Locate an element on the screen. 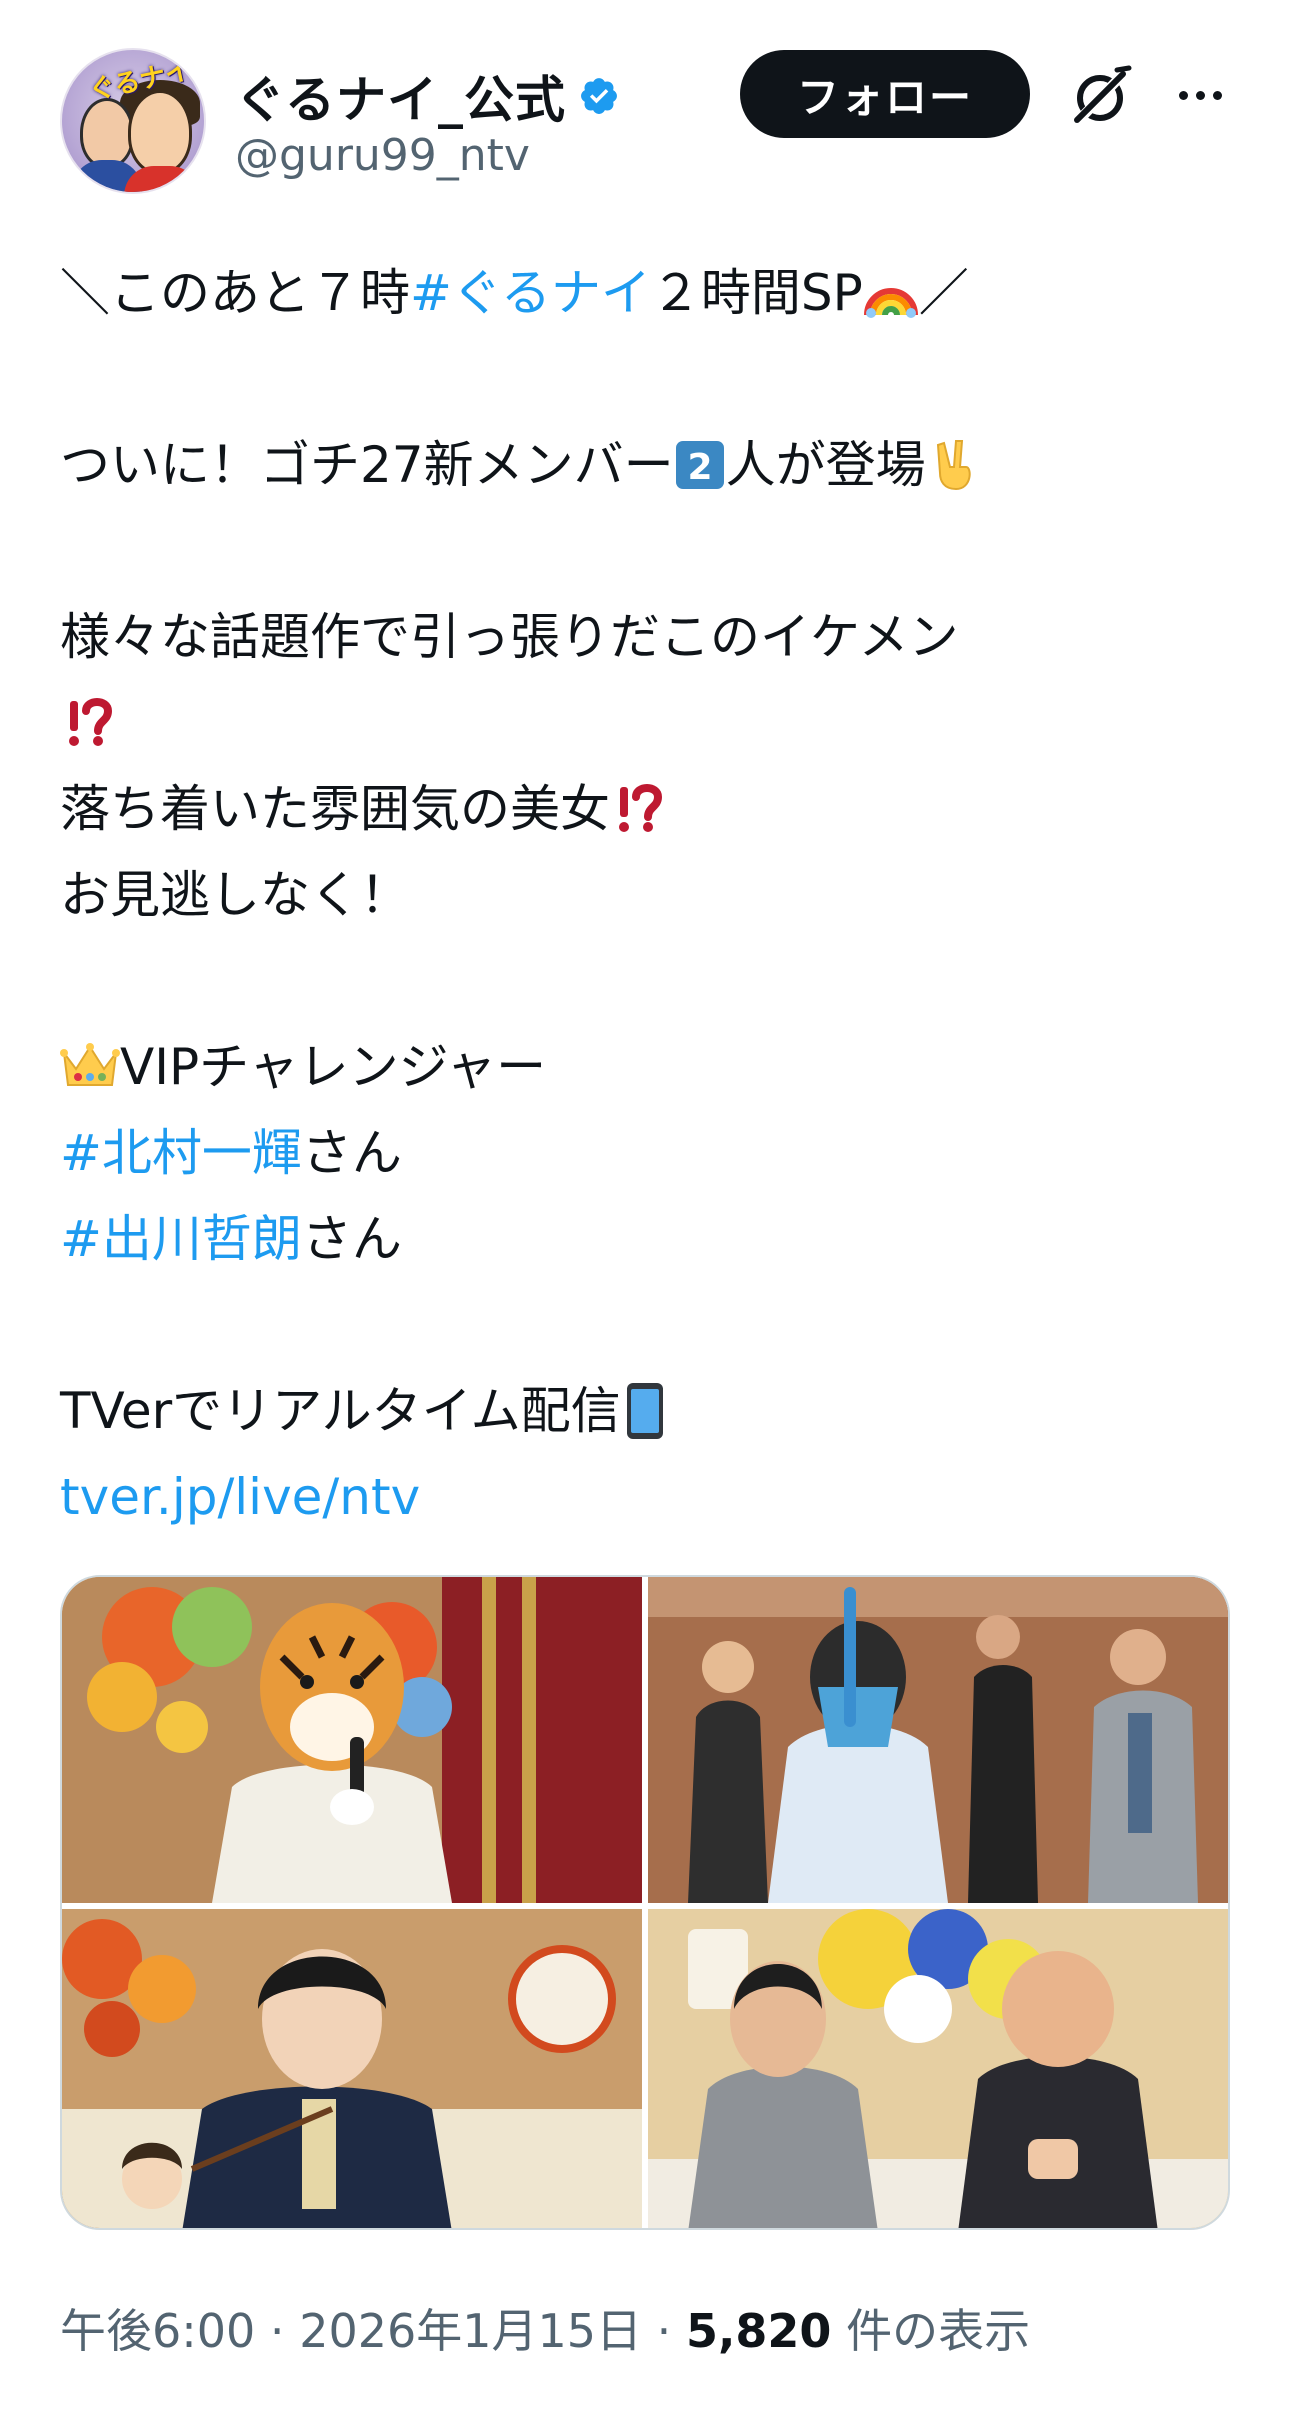 The image size is (1300, 2425). tweet-line-8: #北村一輝 さん is located at coordinates (650, 1153).